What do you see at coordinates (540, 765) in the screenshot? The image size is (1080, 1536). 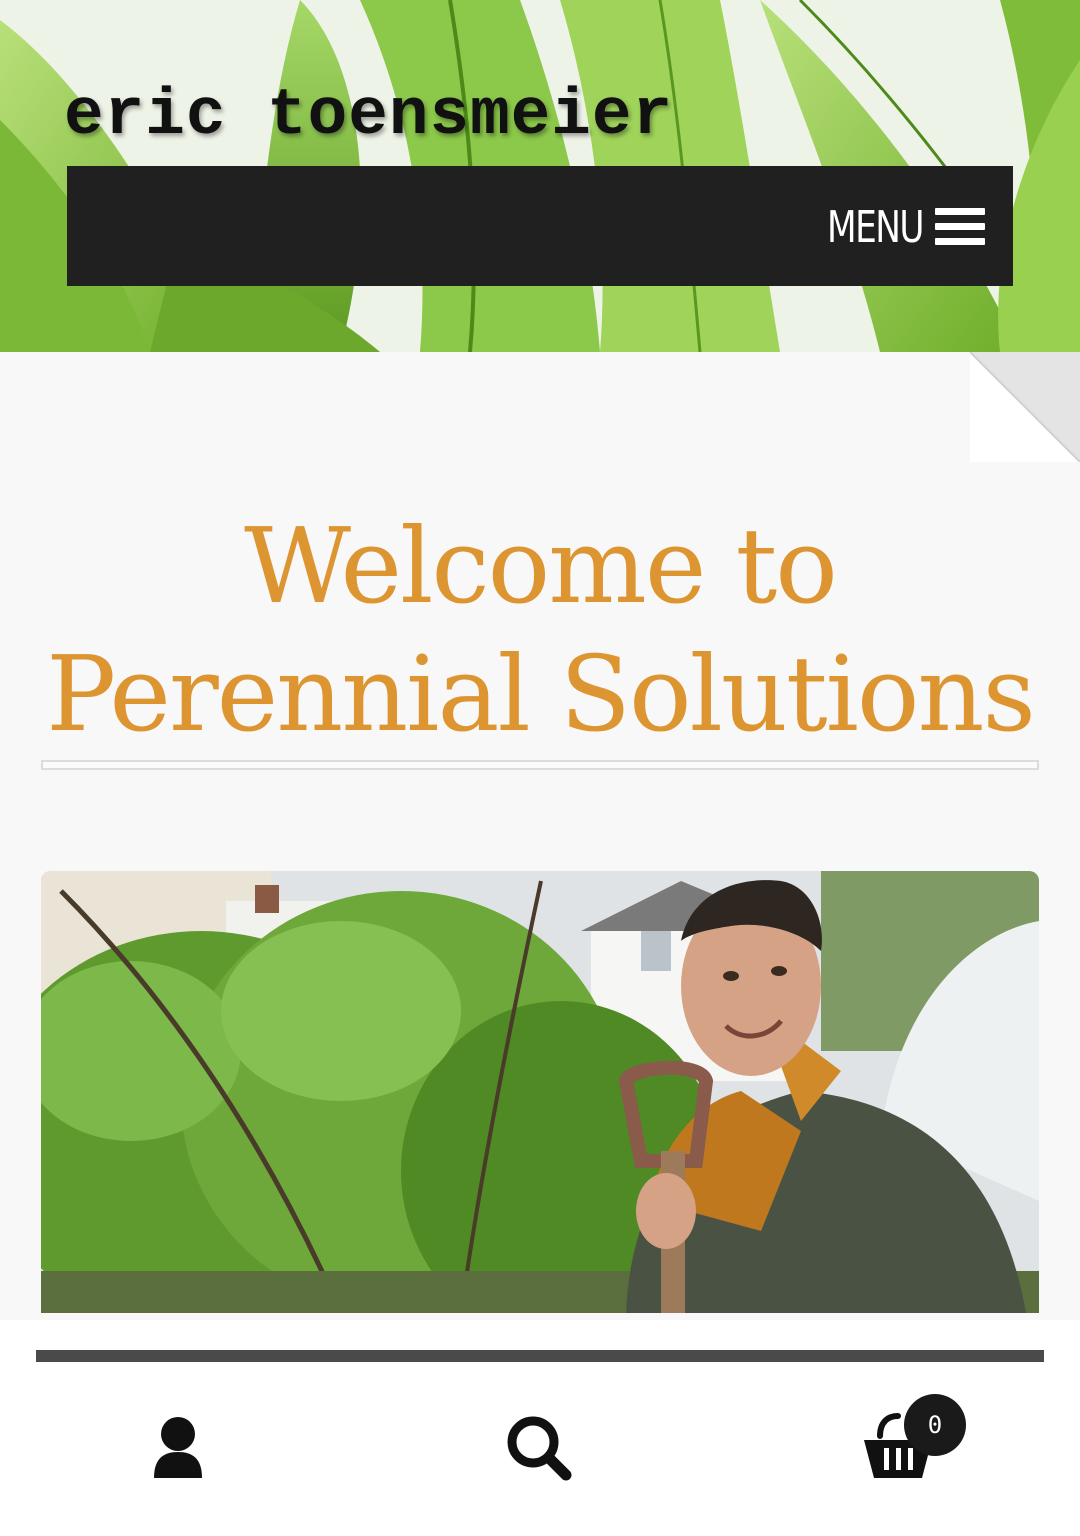 I see `title-divider` at bounding box center [540, 765].